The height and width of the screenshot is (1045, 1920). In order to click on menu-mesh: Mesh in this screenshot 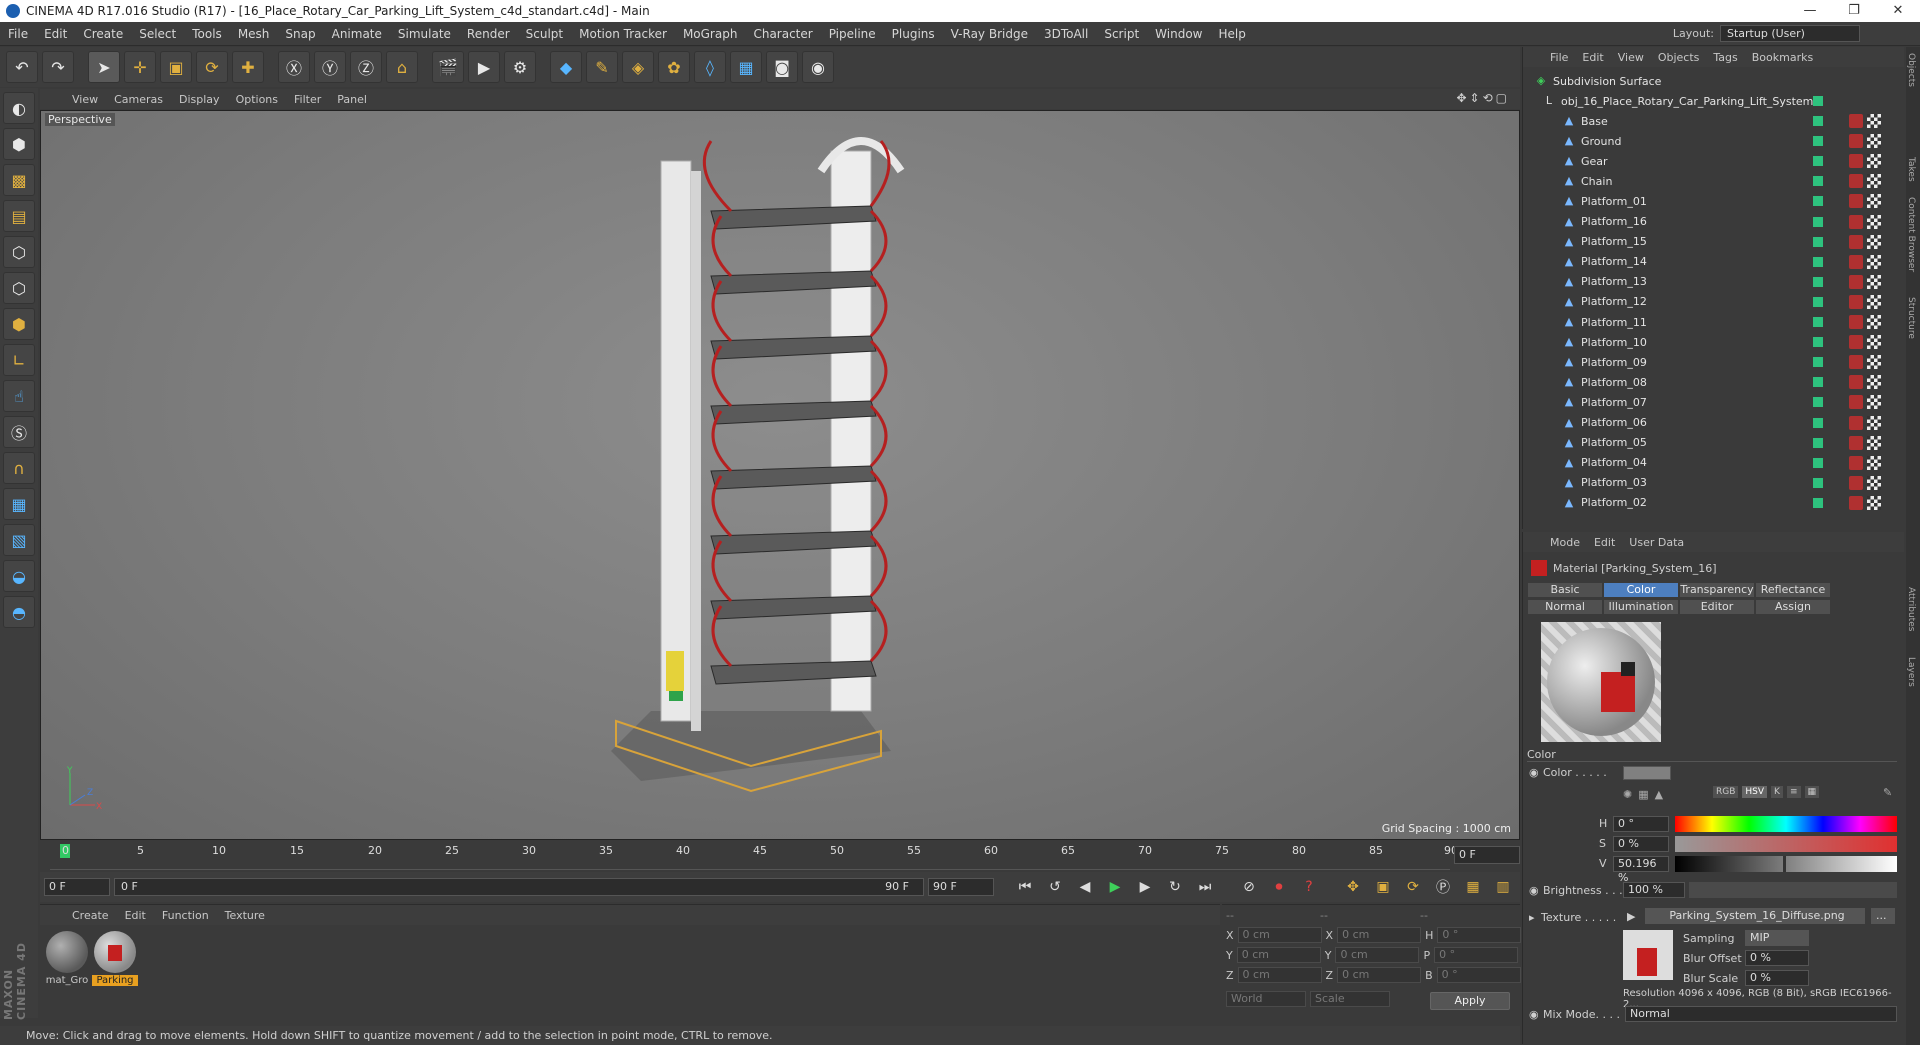, I will do `click(254, 34)`.